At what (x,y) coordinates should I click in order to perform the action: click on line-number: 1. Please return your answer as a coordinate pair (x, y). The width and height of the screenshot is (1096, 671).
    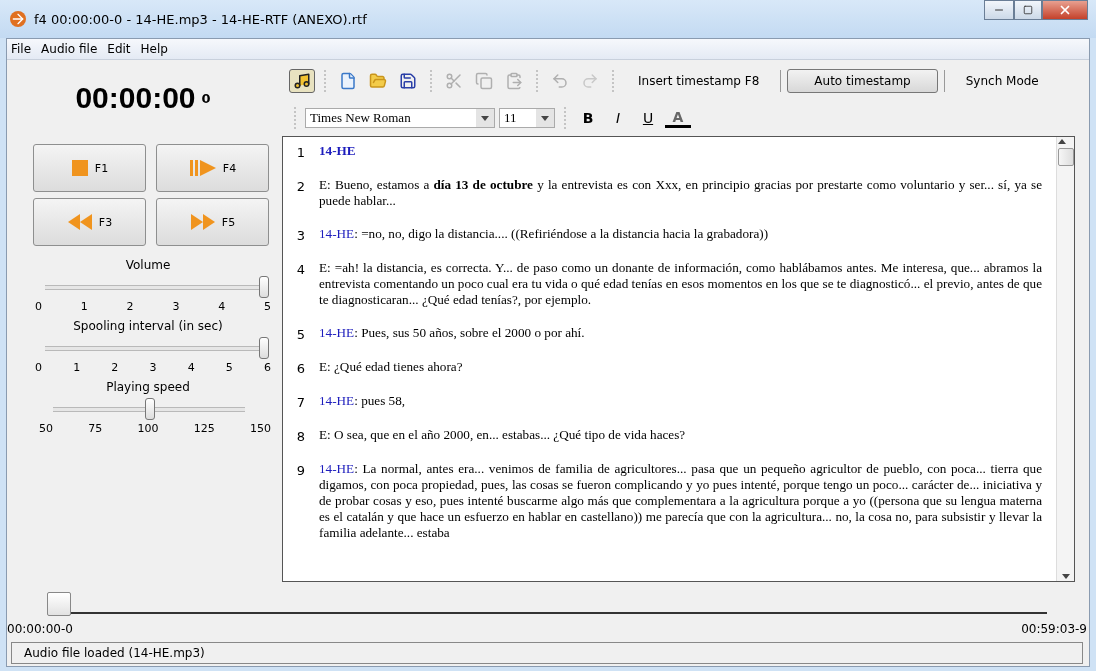
    Looking at the image, I should click on (301, 152).